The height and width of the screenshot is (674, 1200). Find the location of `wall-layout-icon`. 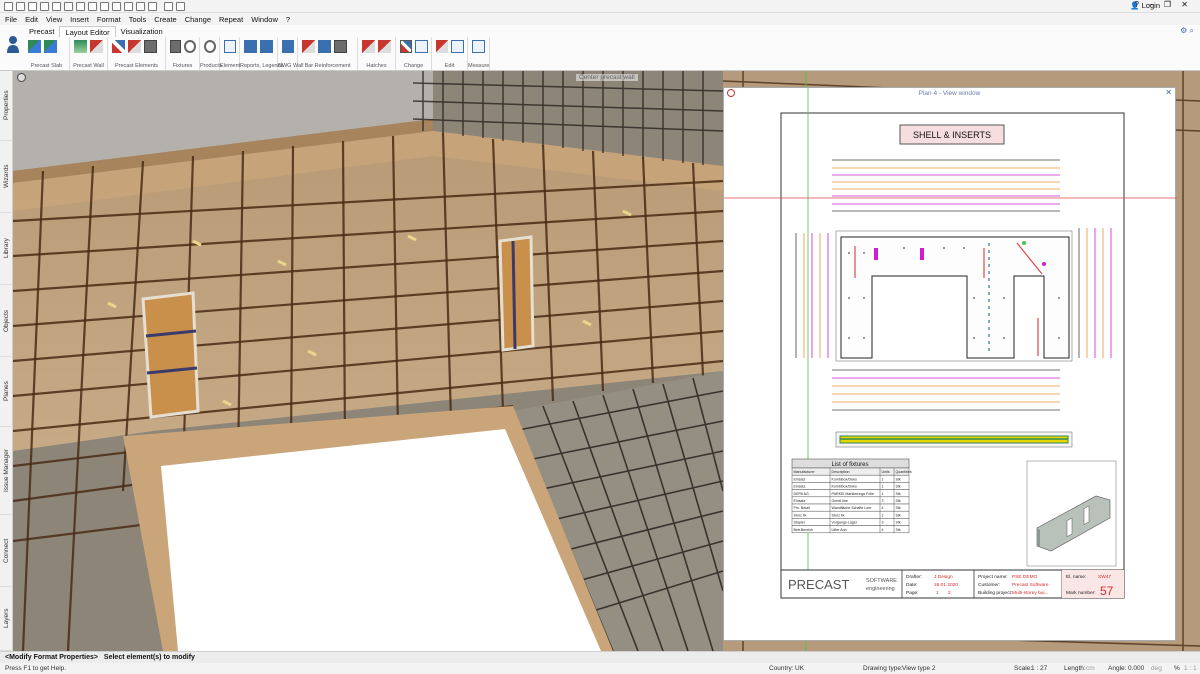

wall-layout-icon is located at coordinates (96, 46).